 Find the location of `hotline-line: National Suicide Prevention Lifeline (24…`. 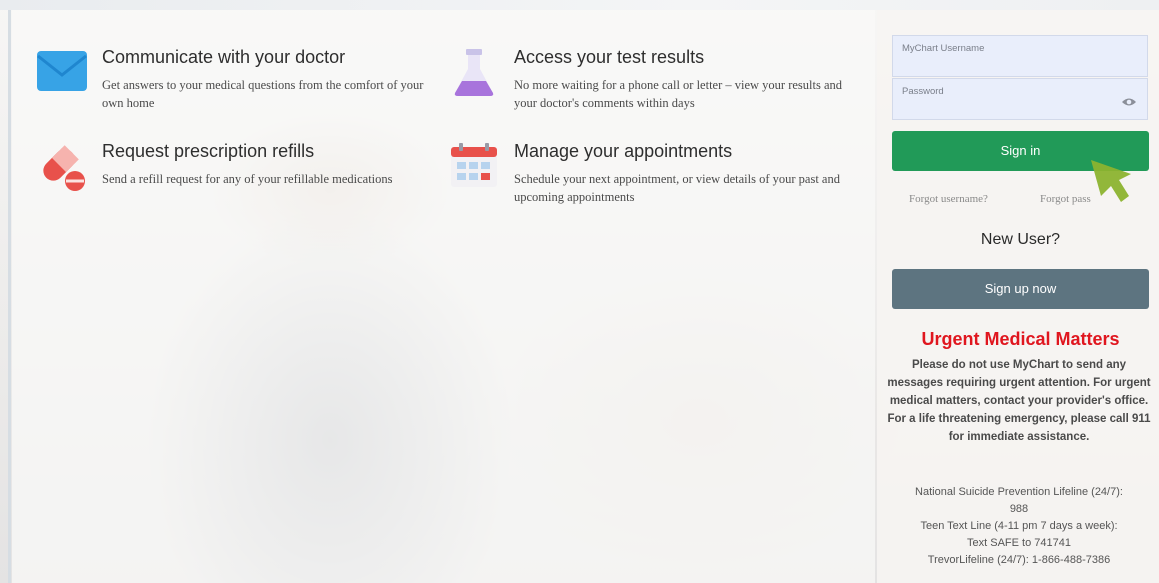

hotline-line: National Suicide Prevention Lifeline (24… is located at coordinates (1019, 492).